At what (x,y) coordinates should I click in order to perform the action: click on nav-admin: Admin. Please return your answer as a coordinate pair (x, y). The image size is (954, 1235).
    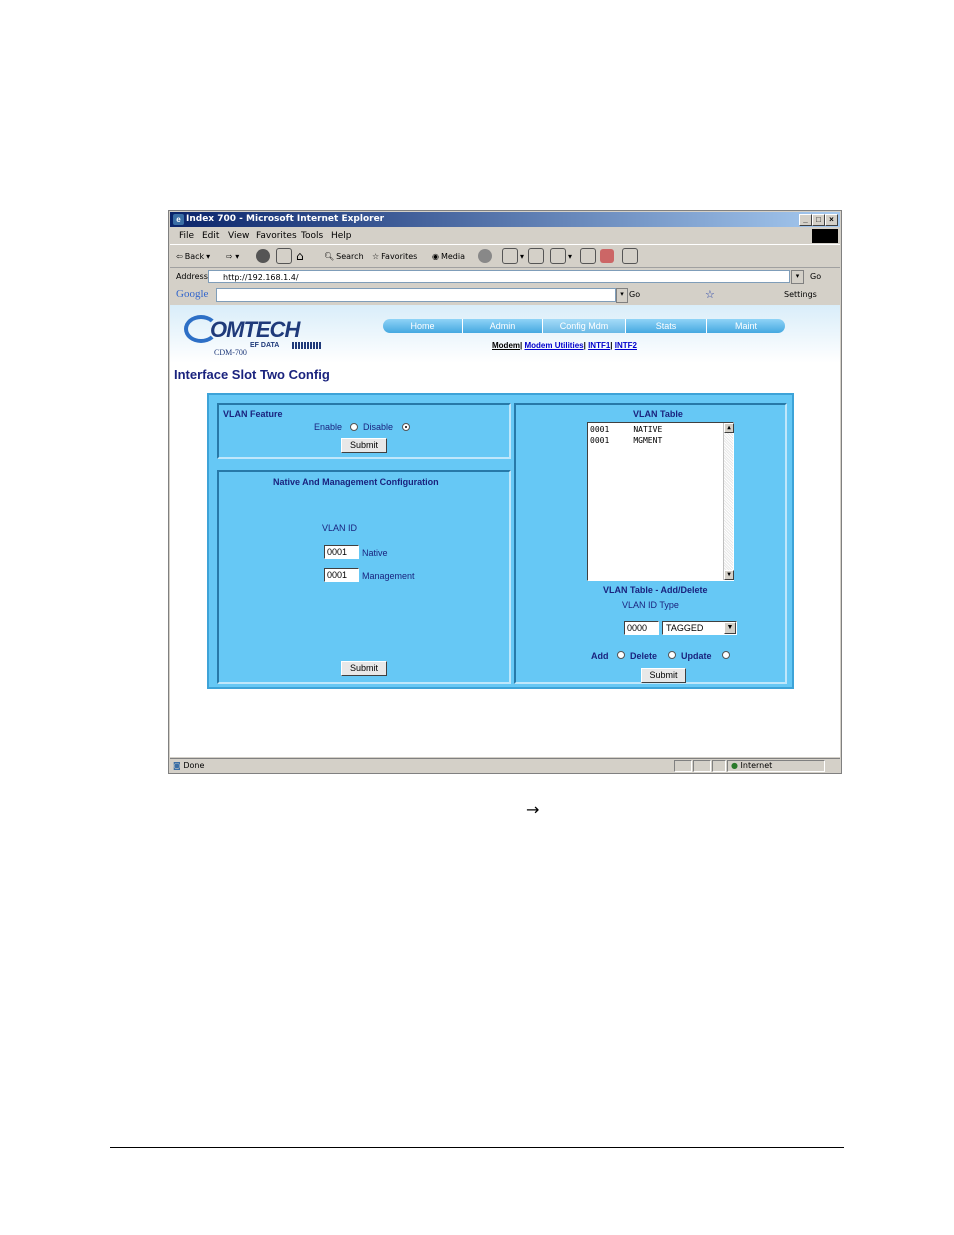
    Looking at the image, I should click on (503, 326).